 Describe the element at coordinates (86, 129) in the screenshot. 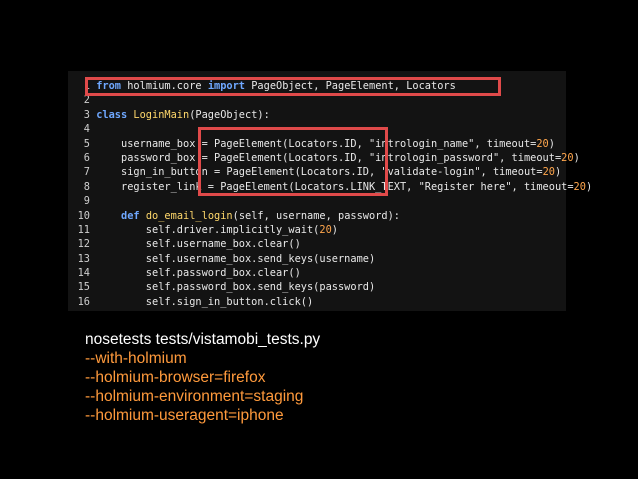

I see `line-number: 4` at that location.